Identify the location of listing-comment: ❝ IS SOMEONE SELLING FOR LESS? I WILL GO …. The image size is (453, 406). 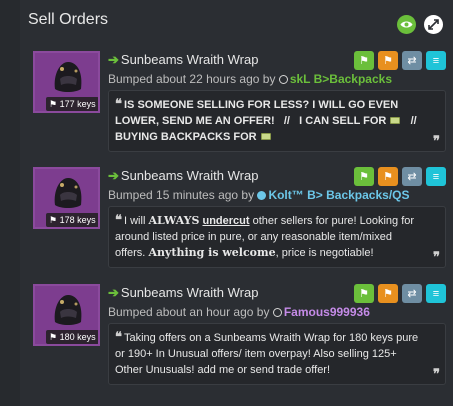
(277, 121).